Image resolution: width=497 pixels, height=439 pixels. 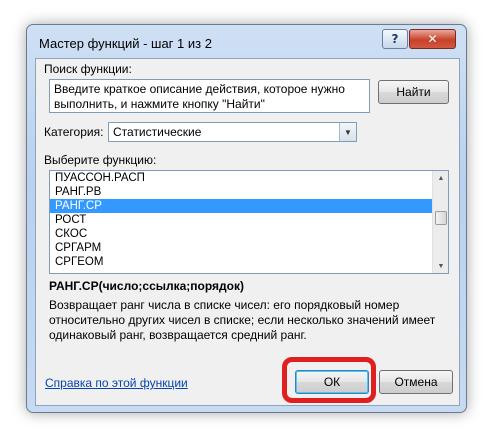 What do you see at coordinates (125, 43) in the screenshot?
I see `dialog-title: Мастер функций - шаг 1 из 2` at bounding box center [125, 43].